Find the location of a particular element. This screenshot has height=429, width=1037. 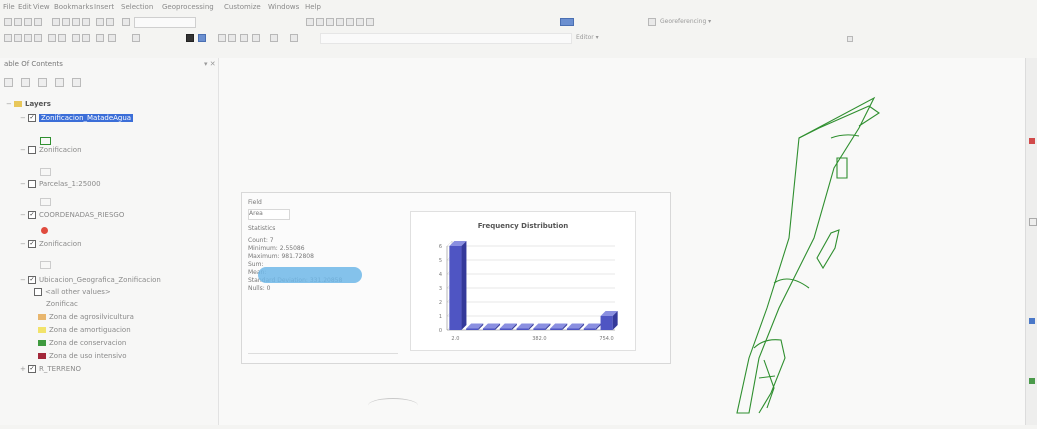

select-features-icon is located at coordinates (100, 38).